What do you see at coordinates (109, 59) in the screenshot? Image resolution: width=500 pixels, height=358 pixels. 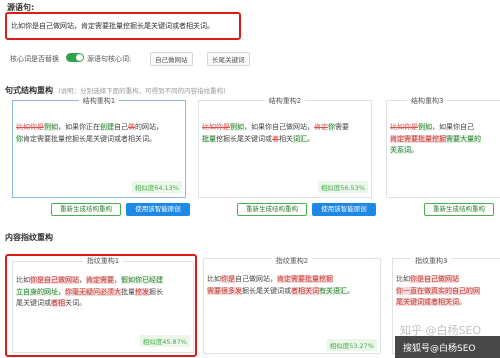 I see `source-keyword-label: 源语句核心词:` at bounding box center [109, 59].